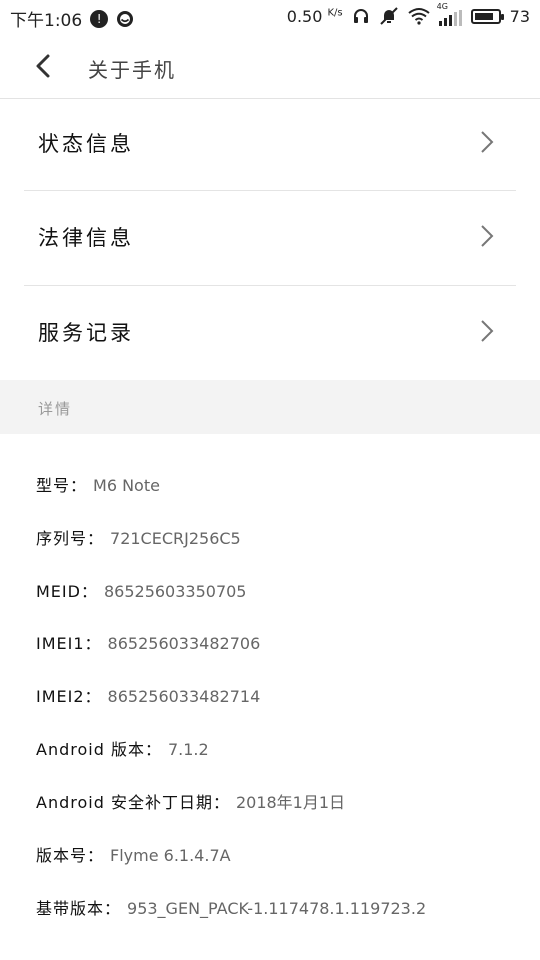 This screenshot has height=960, width=540. Describe the element at coordinates (55, 409) in the screenshot. I see `section-label: 详情` at that location.